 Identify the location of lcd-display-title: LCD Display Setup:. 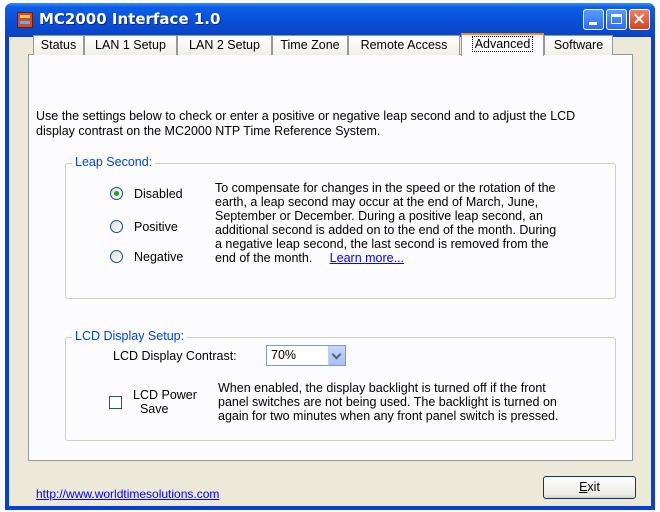
(130, 336).